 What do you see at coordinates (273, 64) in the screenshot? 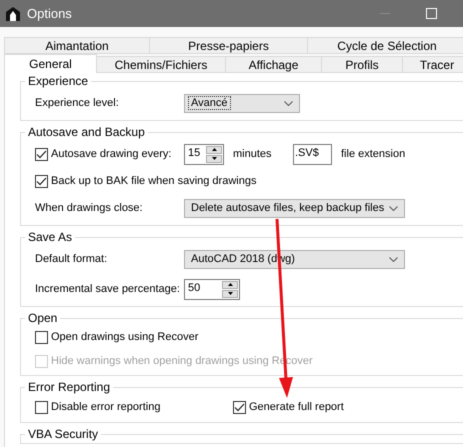
I see `tab: Affichage` at bounding box center [273, 64].